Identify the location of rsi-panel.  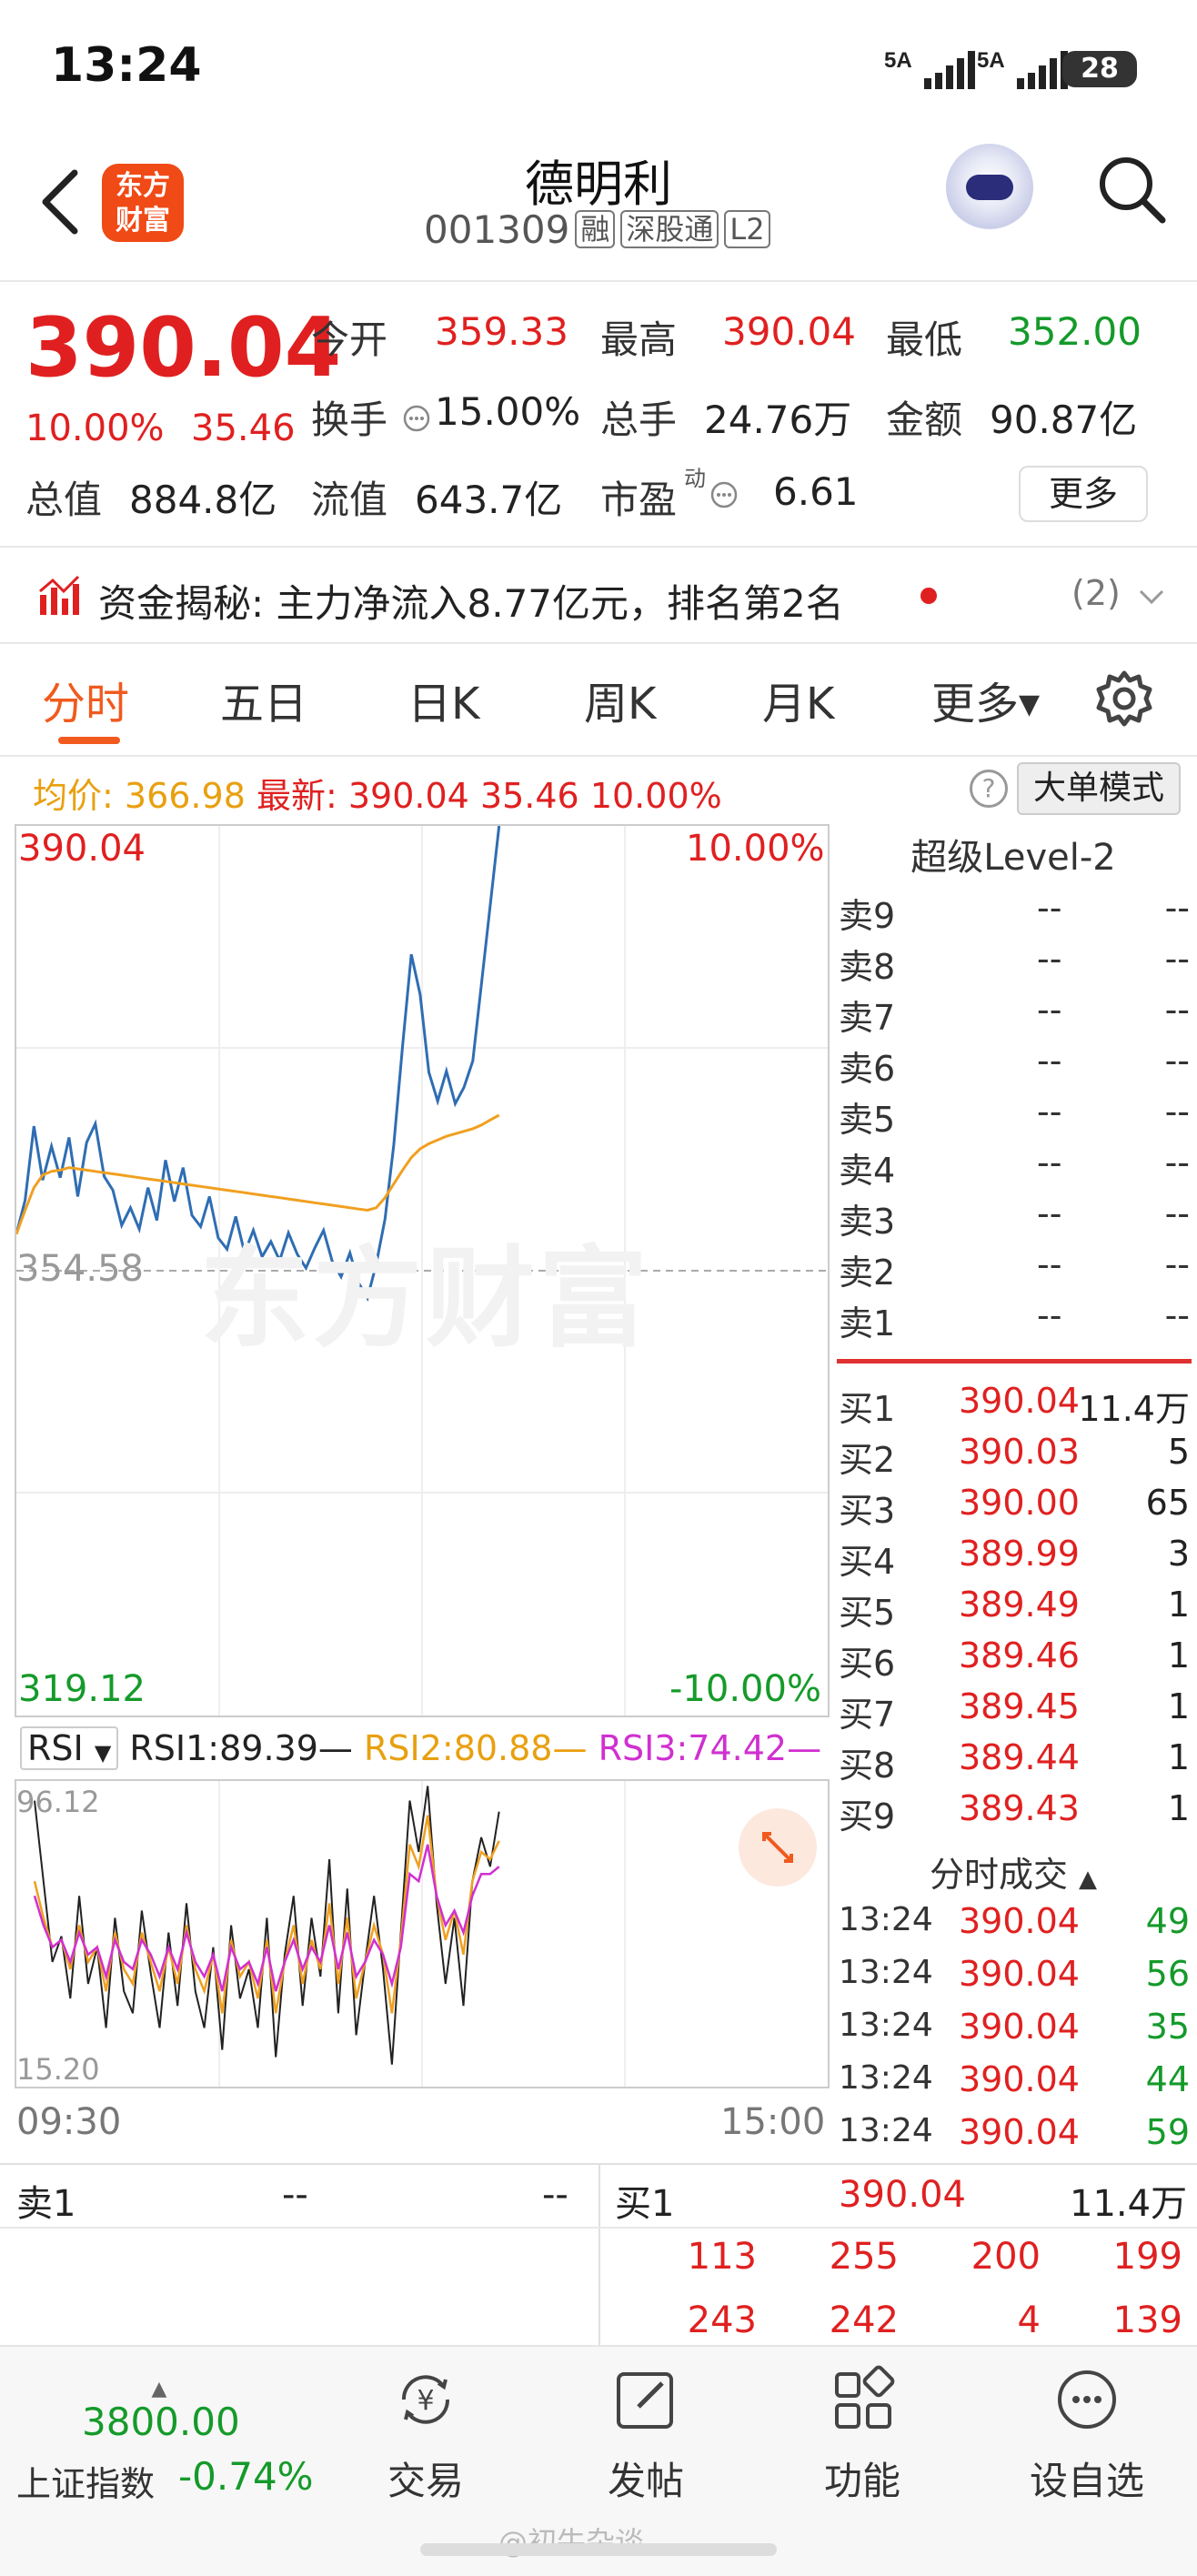
(422, 1933).